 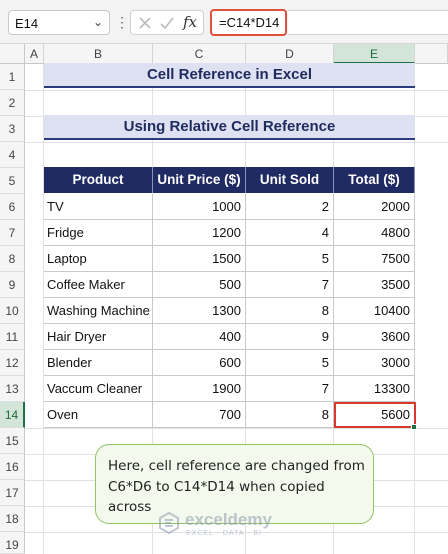 I want to click on row-header-11: 11, so click(x=12, y=337).